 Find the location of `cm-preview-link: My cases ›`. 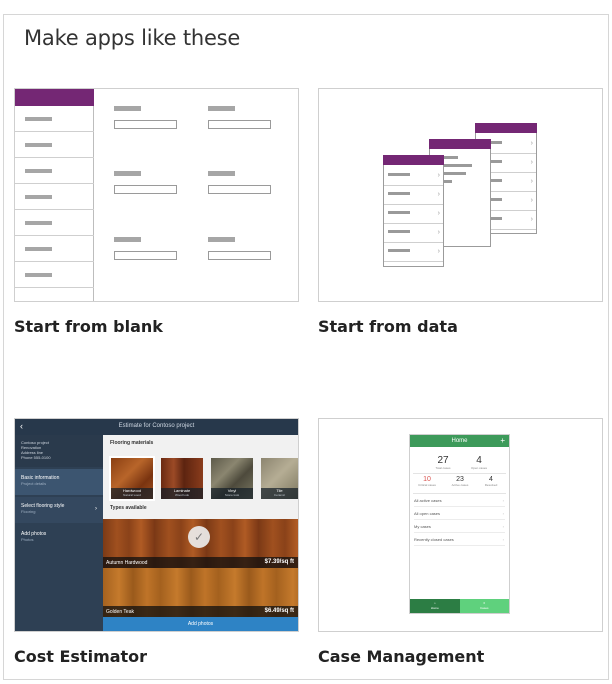

cm-preview-link: My cases › is located at coordinates (459, 527).